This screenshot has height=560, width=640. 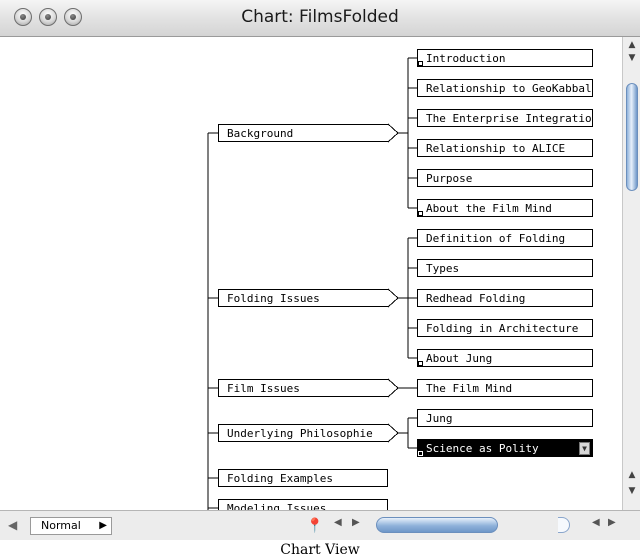 What do you see at coordinates (300, 433) in the screenshot?
I see `node-label: Underlying Philosophie` at bounding box center [300, 433].